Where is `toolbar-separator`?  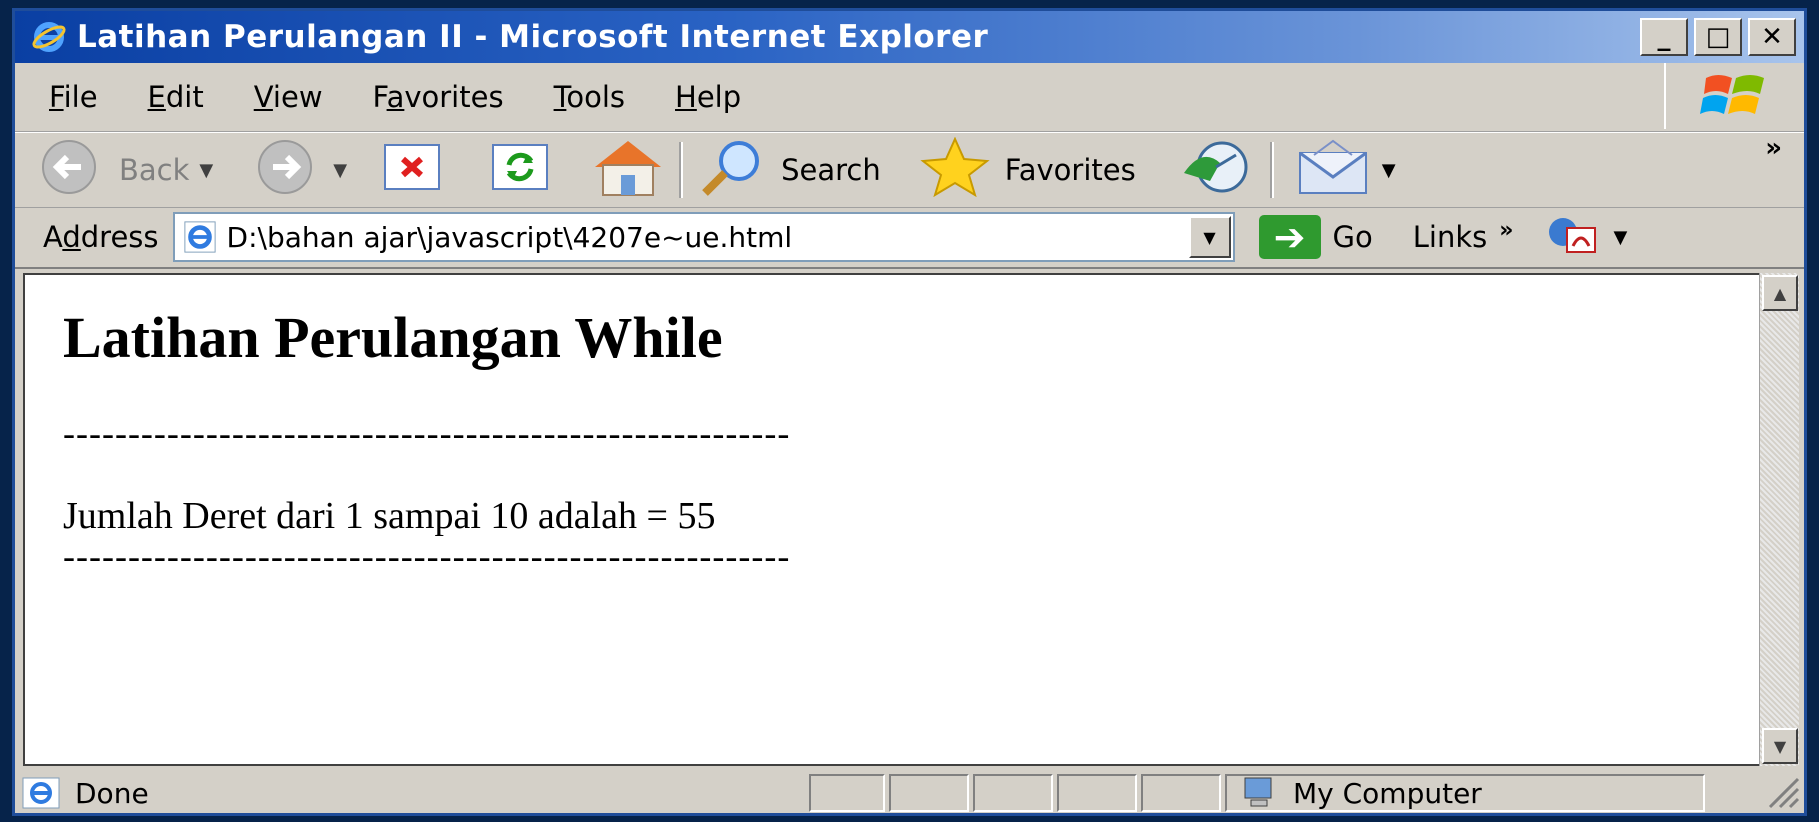 toolbar-separator is located at coordinates (681, 170).